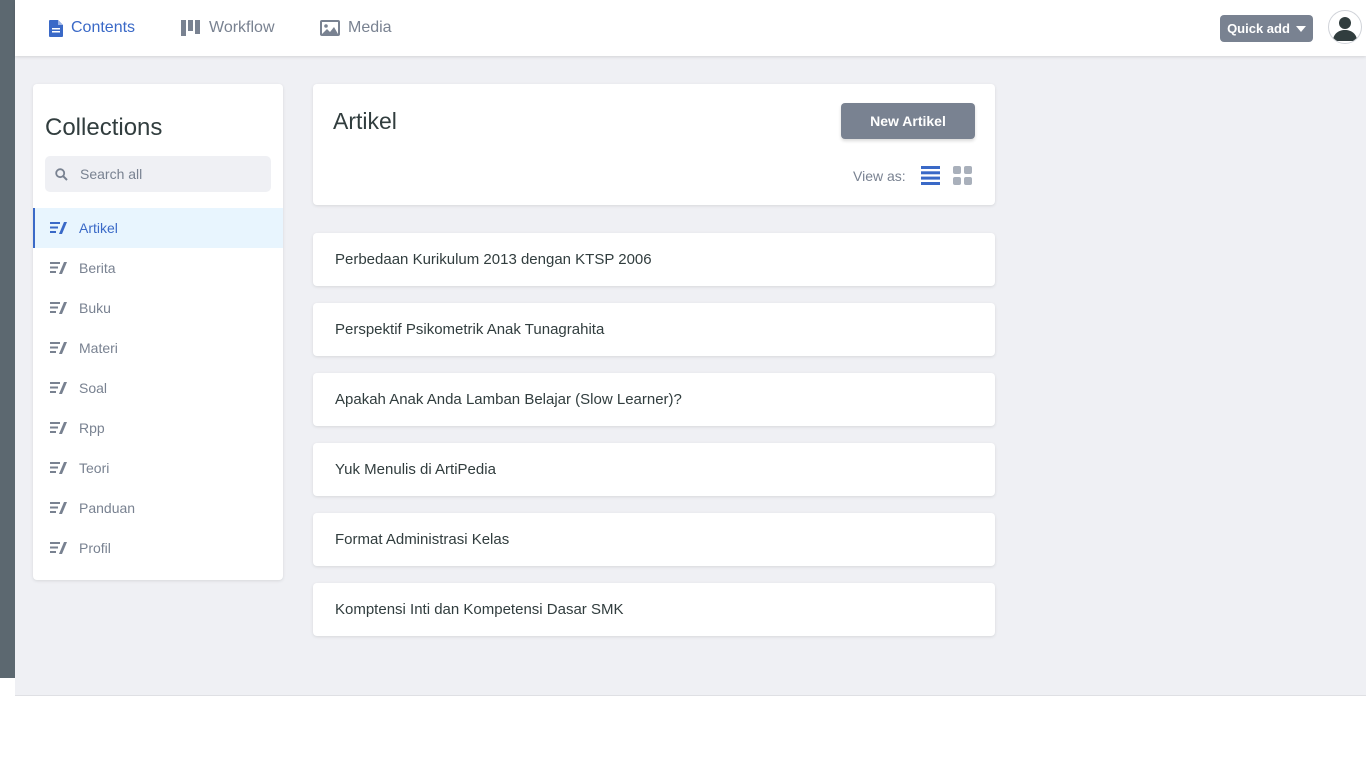 The image size is (1366, 768). Describe the element at coordinates (158, 508) in the screenshot. I see `sidebar-item-panduan: Panduan` at that location.